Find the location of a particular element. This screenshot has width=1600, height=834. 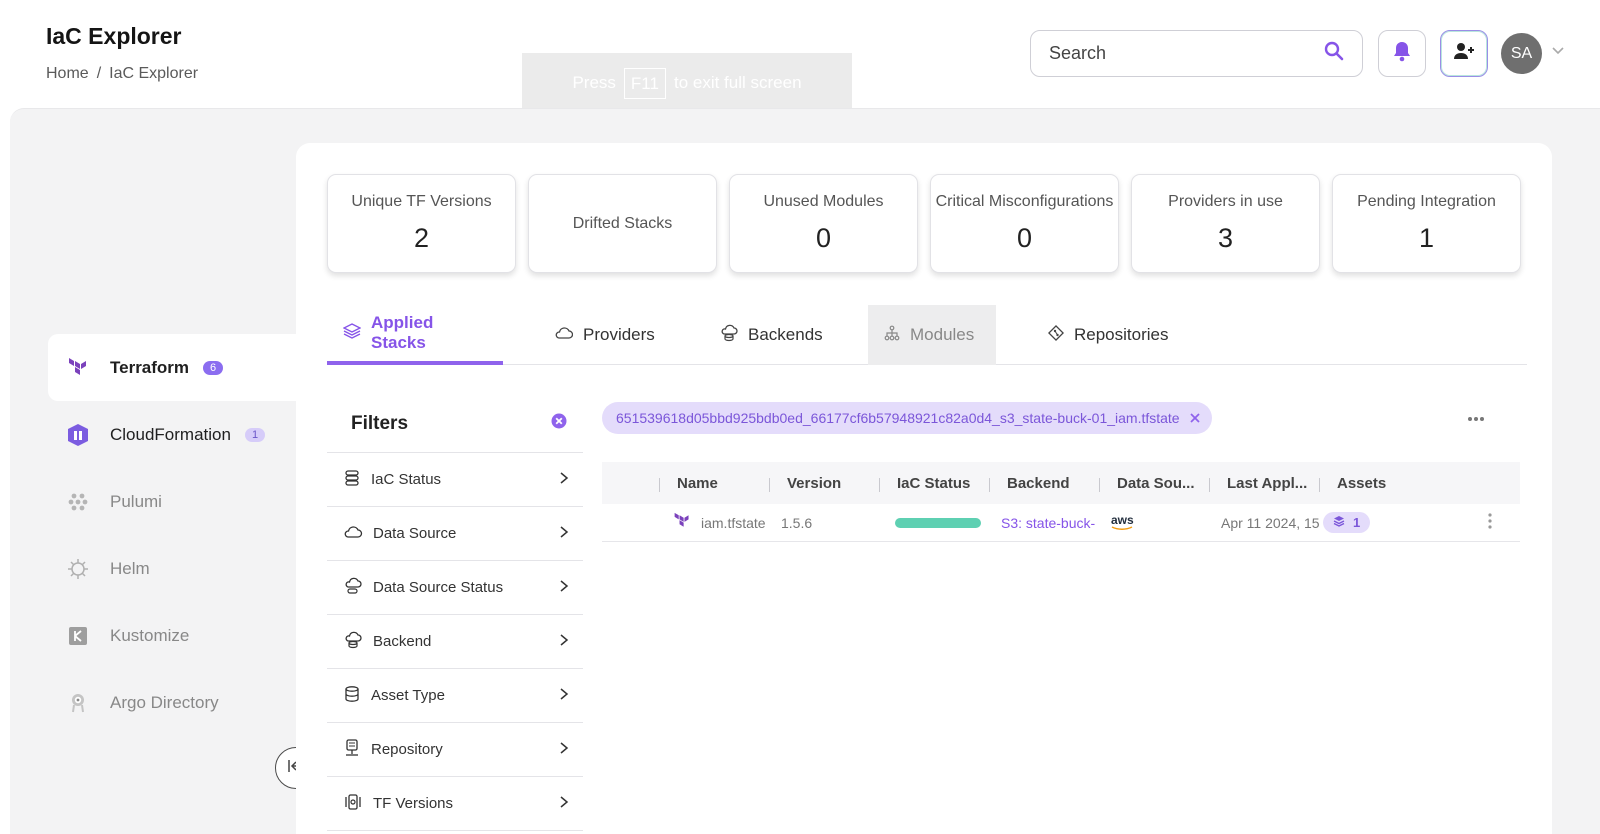

repository-icon is located at coordinates (352, 749).